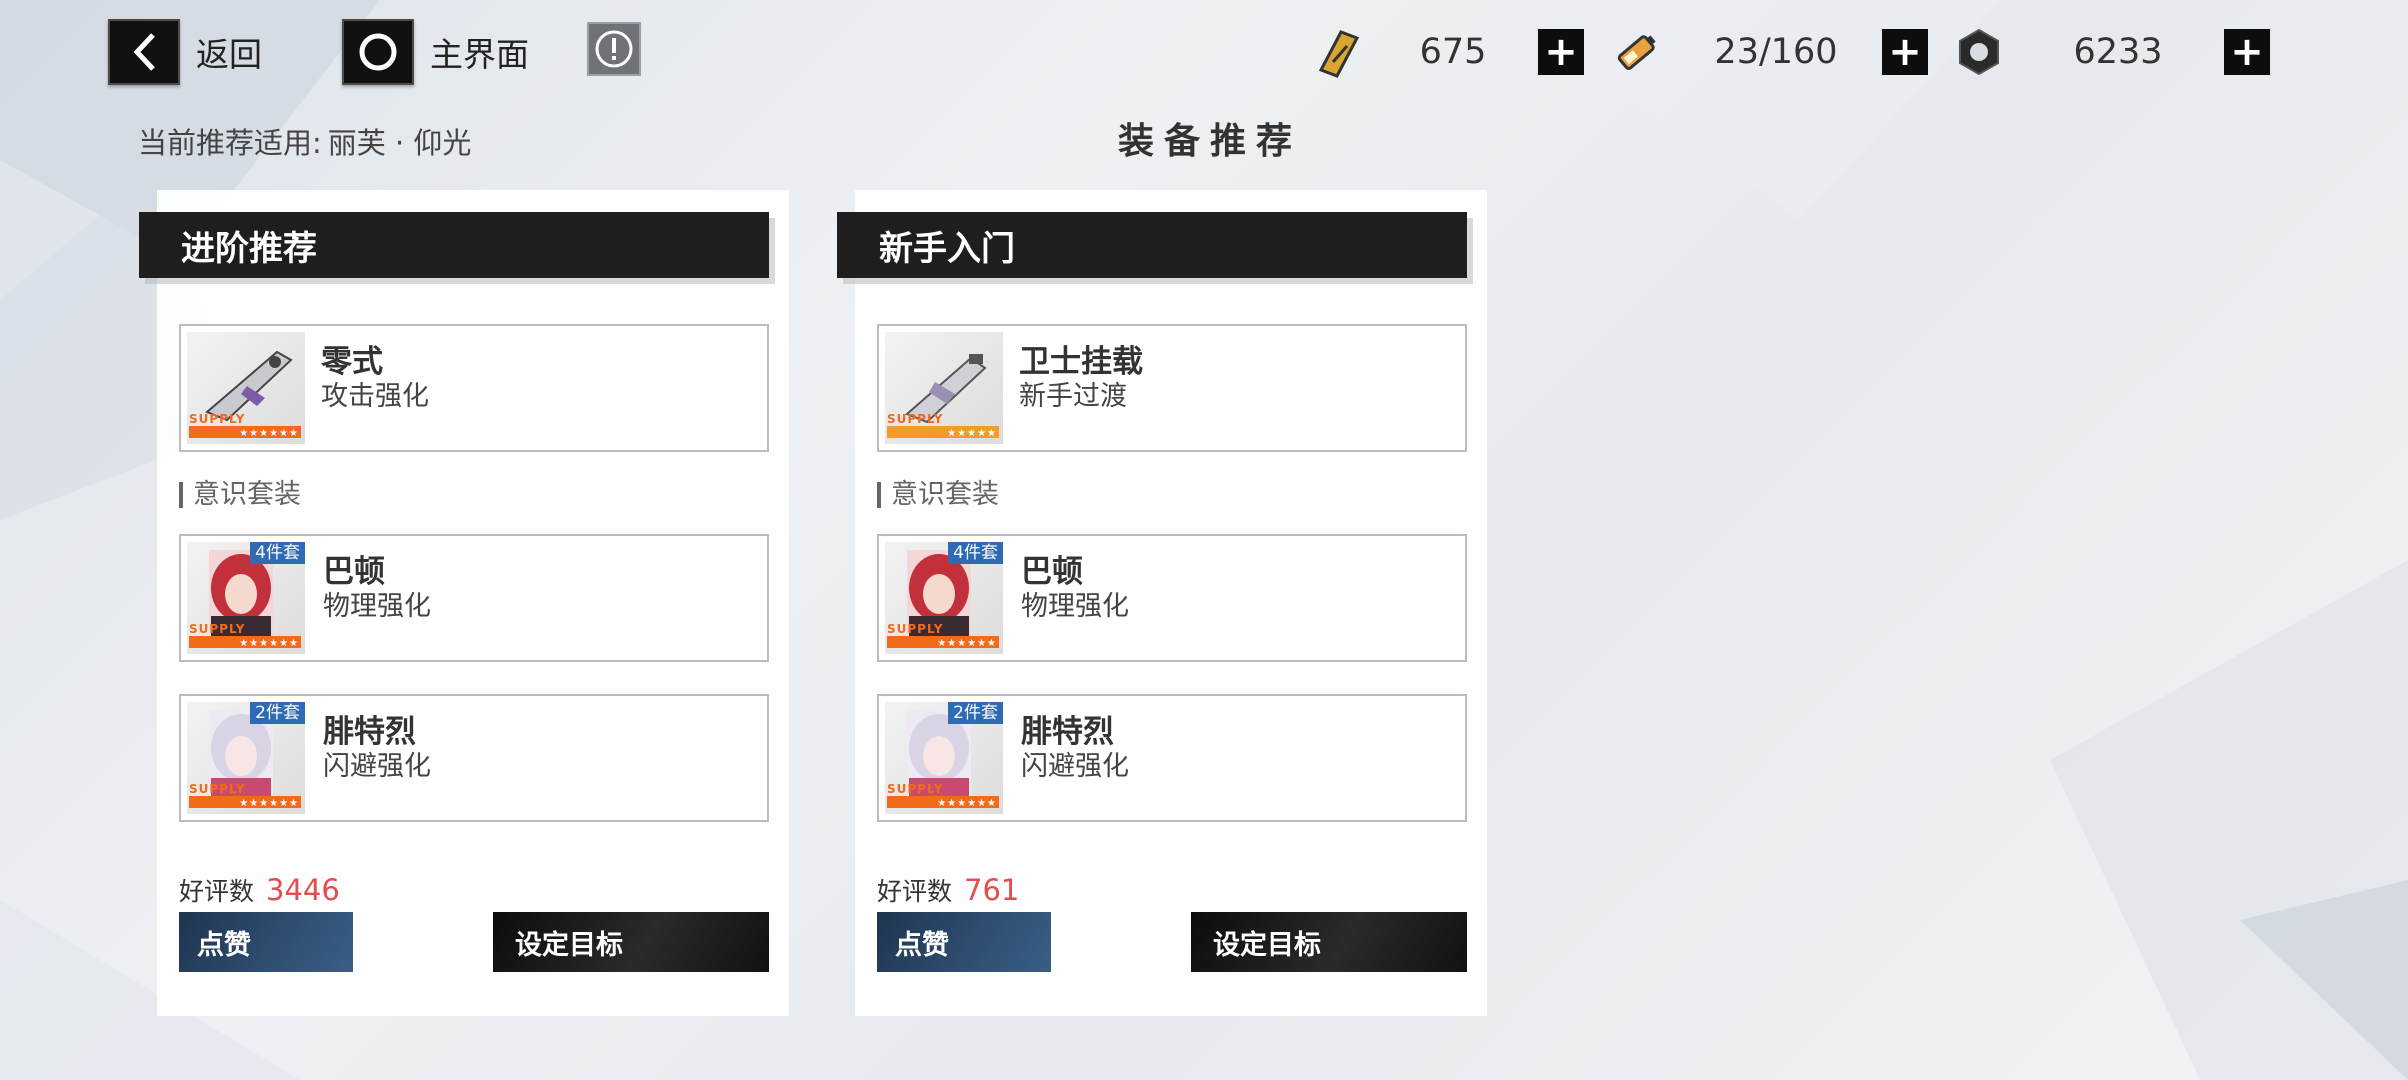 This screenshot has width=2408, height=1080. I want to click on exclamation-icon, so click(614, 49).